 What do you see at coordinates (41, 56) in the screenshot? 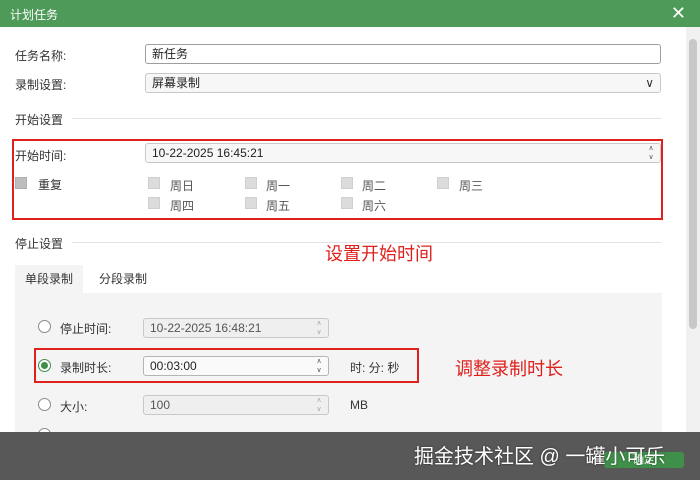
I see `task-name-label: 任务名称:` at bounding box center [41, 56].